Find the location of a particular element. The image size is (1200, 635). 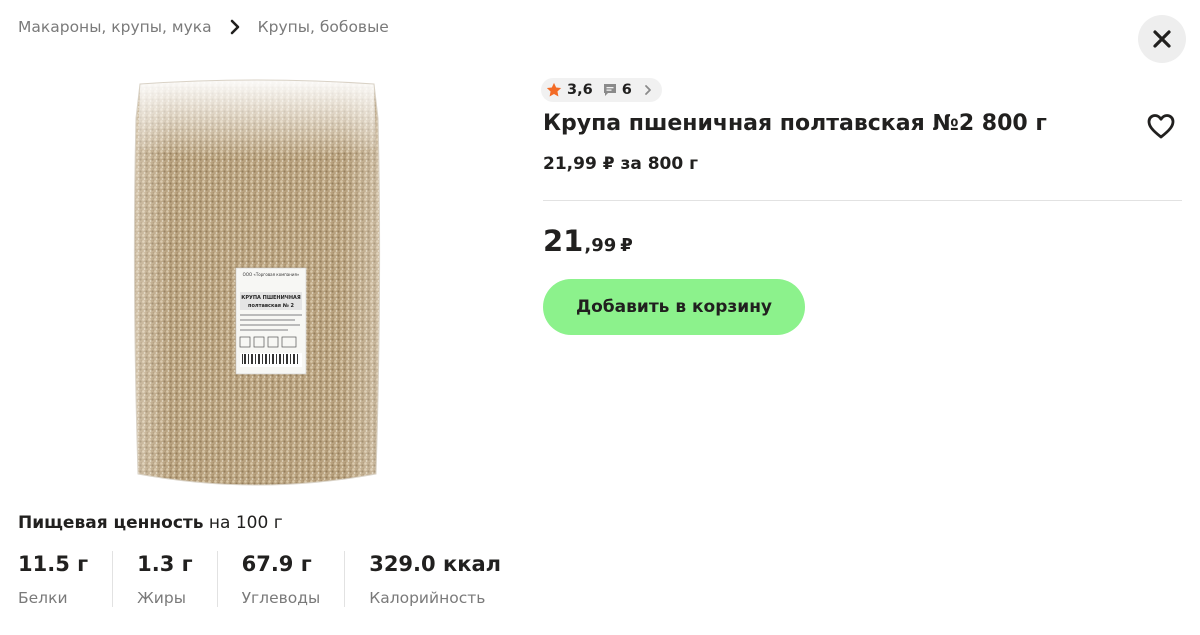

favorite-button is located at coordinates (1161, 126).